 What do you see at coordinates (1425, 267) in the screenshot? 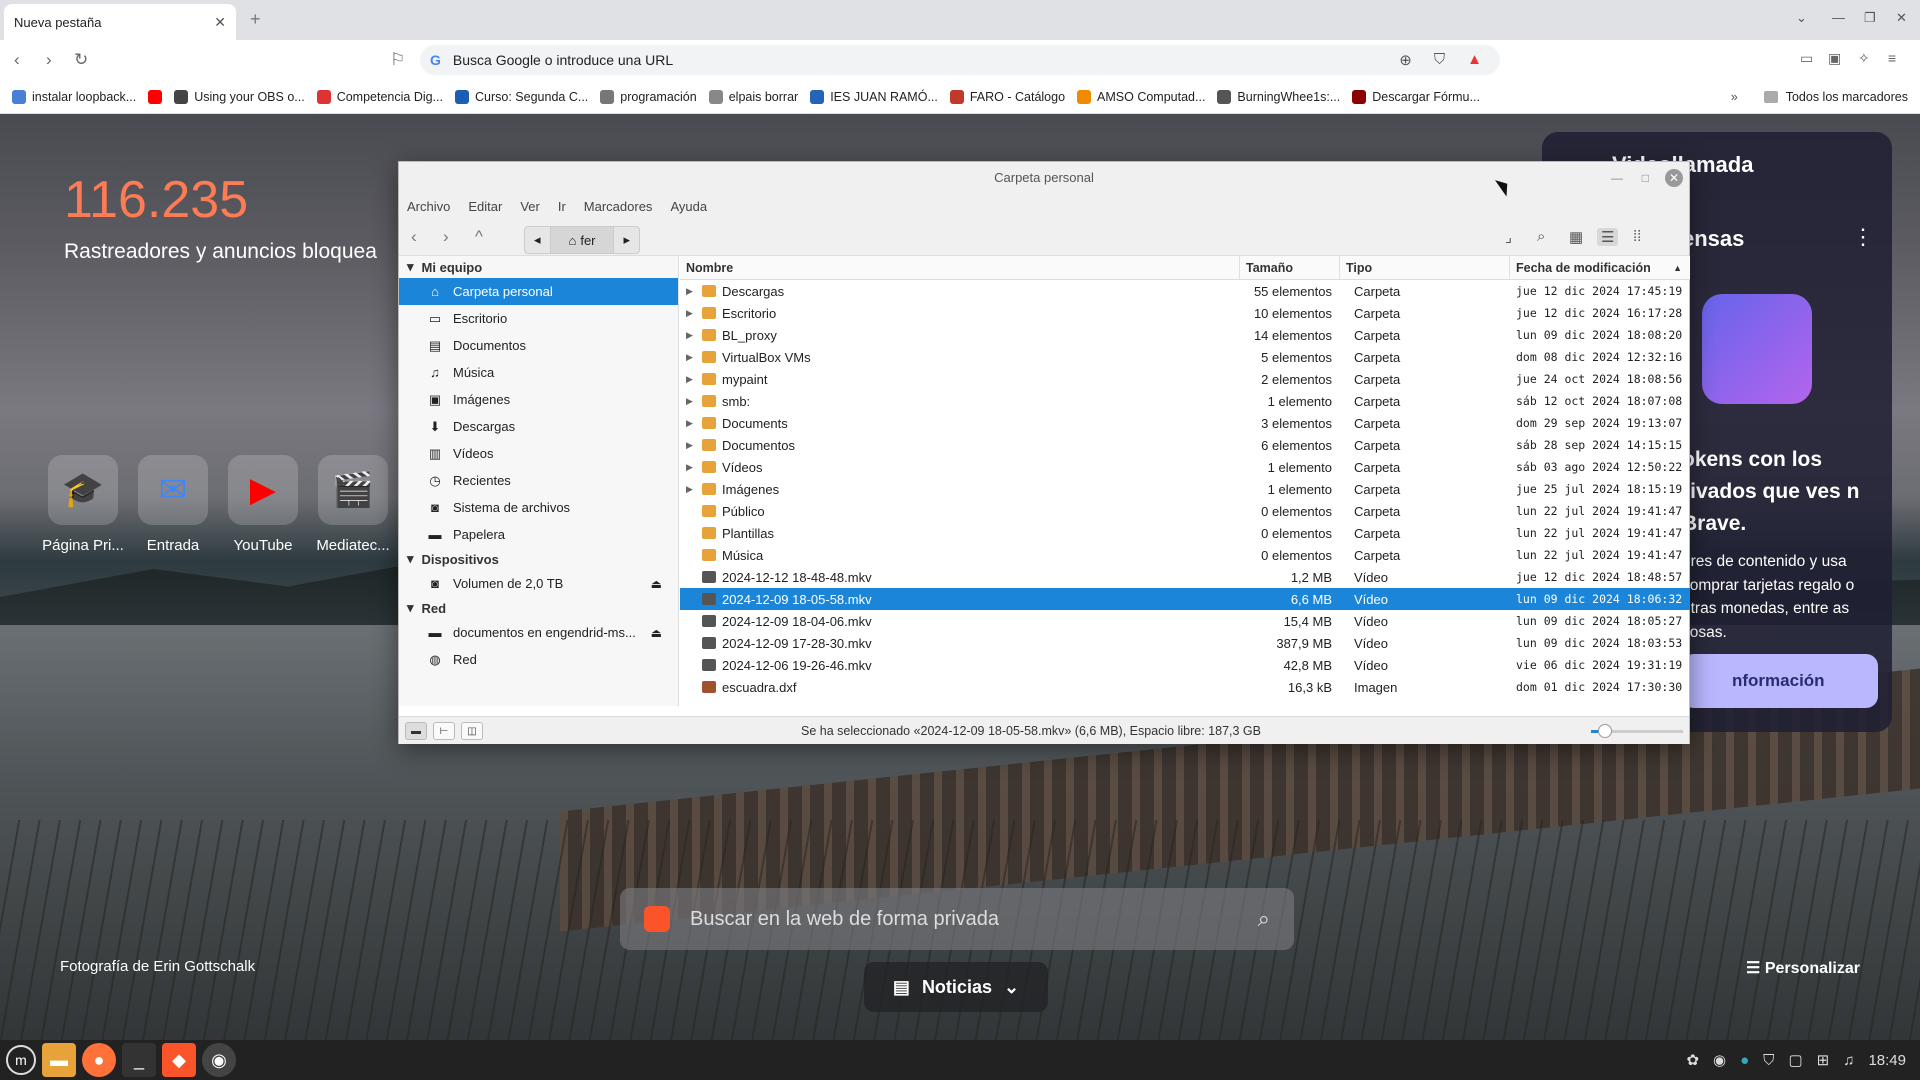
I see `col-type: Tipo` at bounding box center [1425, 267].